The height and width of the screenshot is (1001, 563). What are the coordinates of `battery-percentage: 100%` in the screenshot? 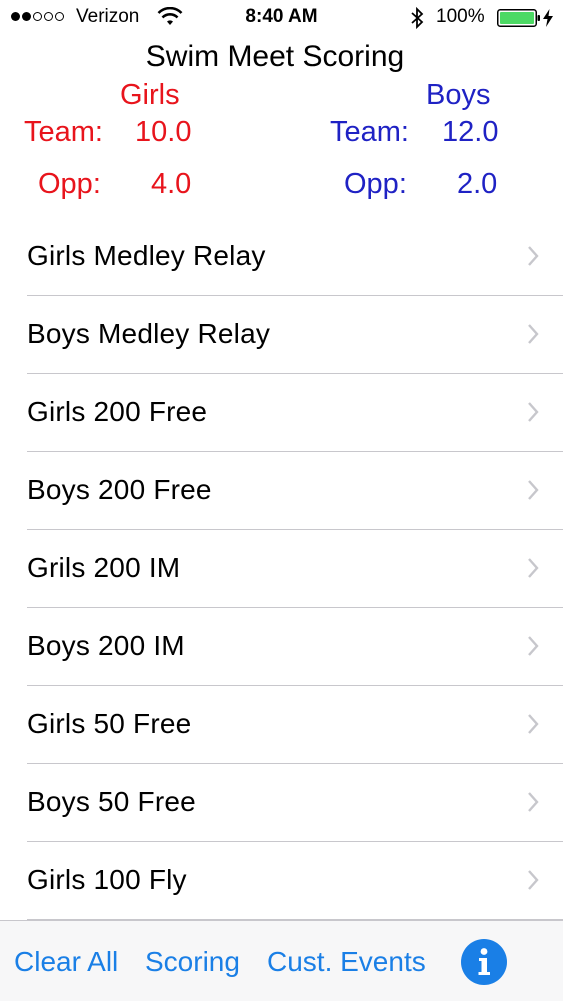 It's located at (460, 16).